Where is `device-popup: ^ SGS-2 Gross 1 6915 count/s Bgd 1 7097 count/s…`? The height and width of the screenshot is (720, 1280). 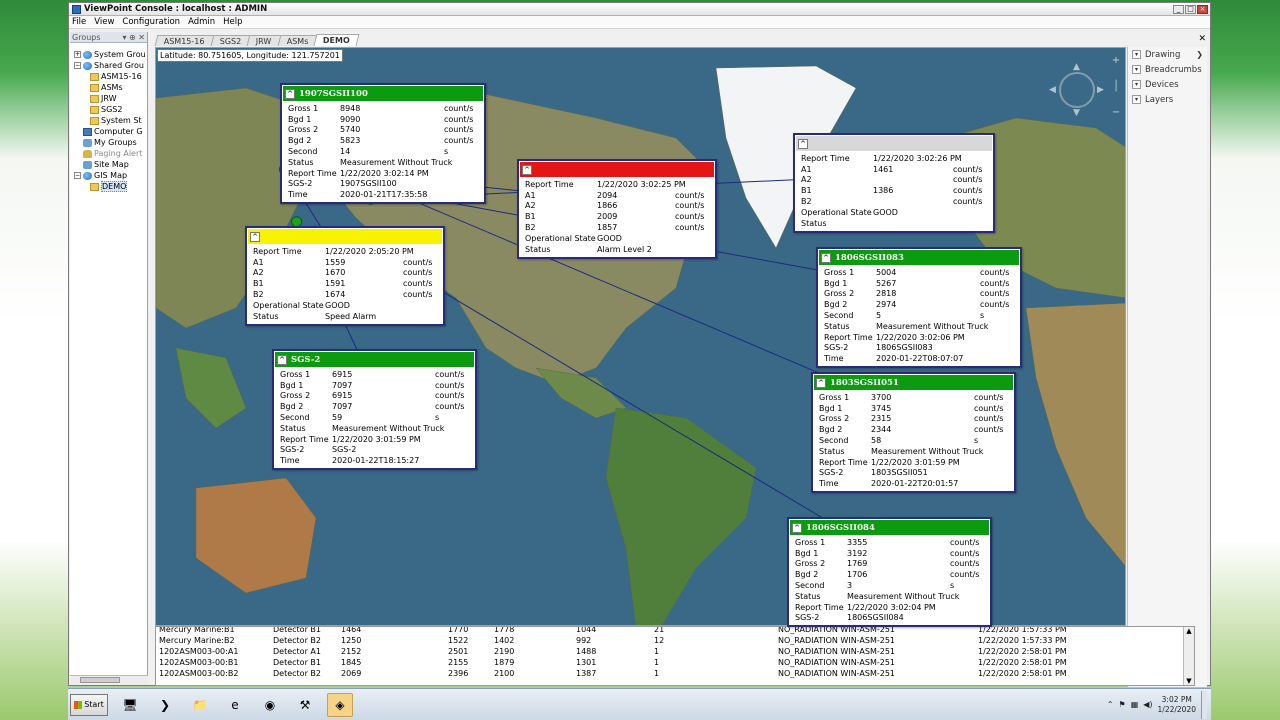 device-popup: ^ SGS-2 Gross 1 6915 count/s Bgd 1 7097 count/s… is located at coordinates (374, 410).